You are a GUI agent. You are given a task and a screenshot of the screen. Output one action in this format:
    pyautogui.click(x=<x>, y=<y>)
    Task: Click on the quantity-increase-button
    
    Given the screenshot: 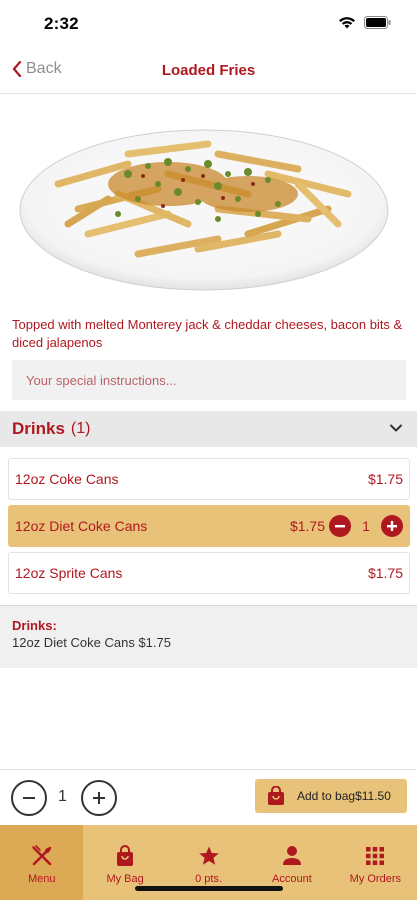 What is the action you would take?
    pyautogui.click(x=99, y=798)
    